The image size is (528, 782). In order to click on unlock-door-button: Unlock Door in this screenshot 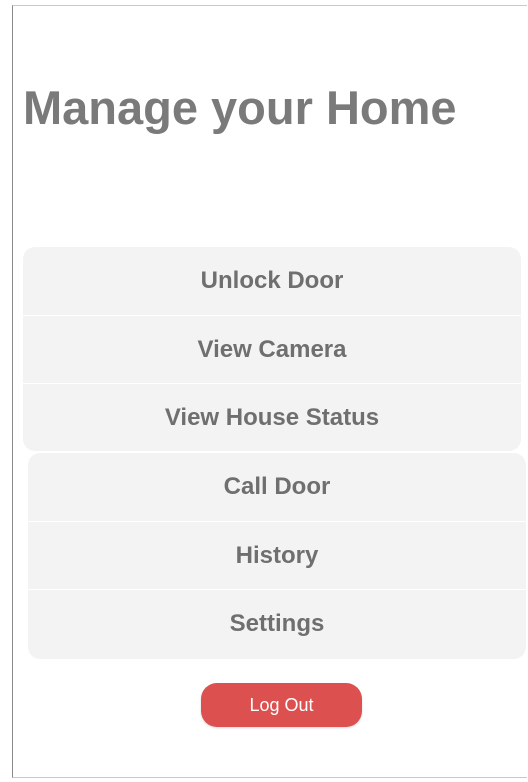, I will do `click(272, 281)`.